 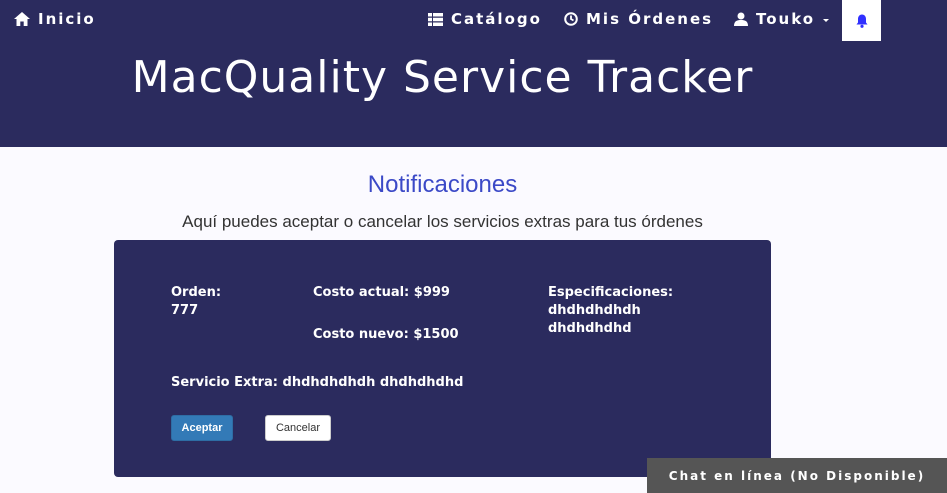 I want to click on order-value: 777, so click(x=185, y=310).